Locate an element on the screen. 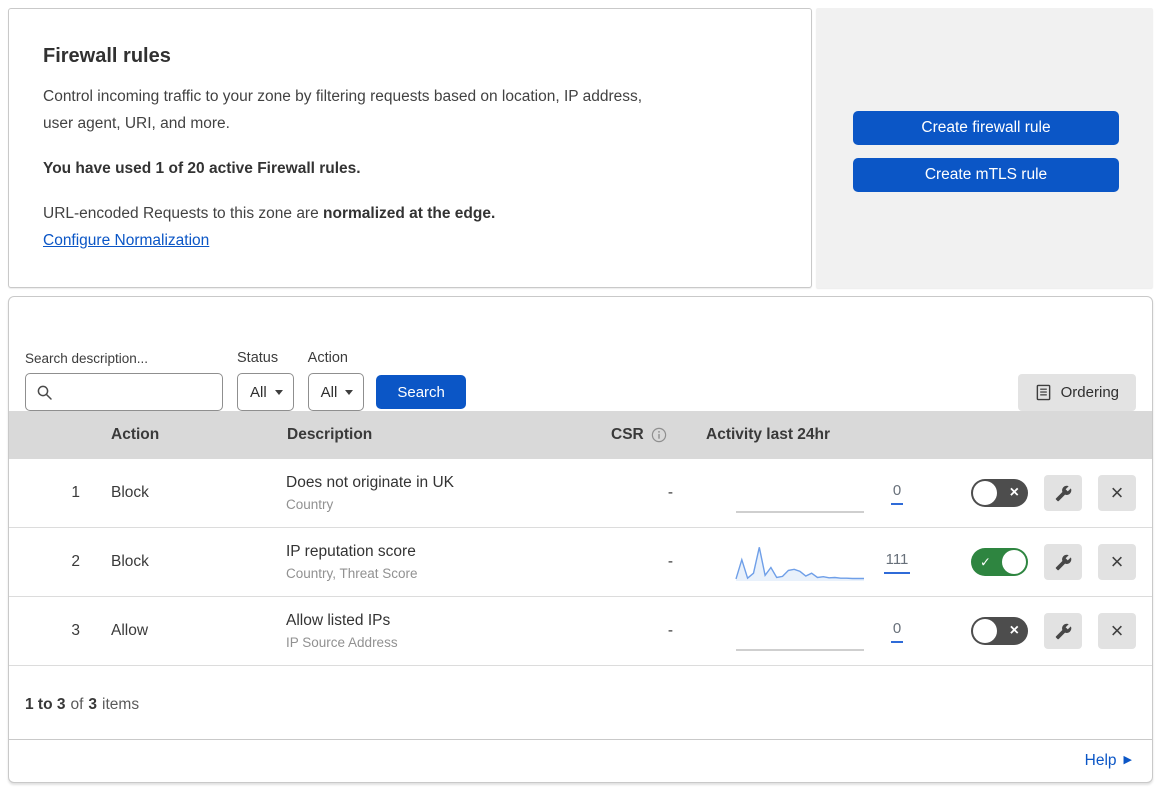  action-selected-value: All is located at coordinates (329, 392).